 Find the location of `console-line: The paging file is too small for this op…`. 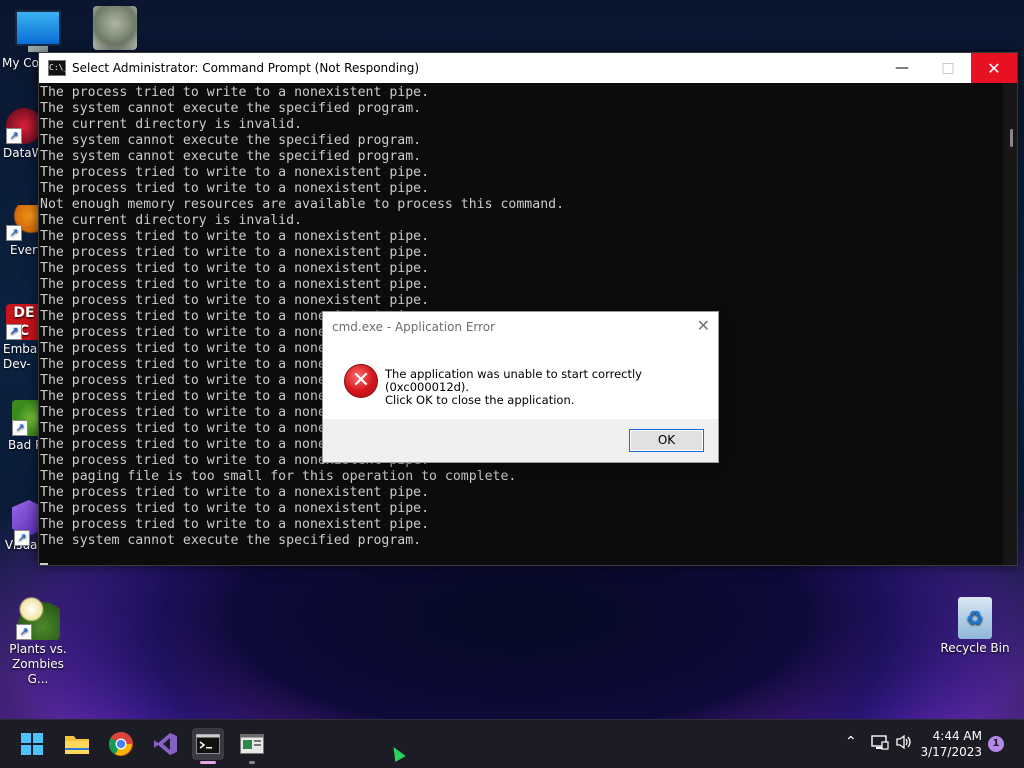

console-line: The paging file is too small for this op… is located at coordinates (278, 476).